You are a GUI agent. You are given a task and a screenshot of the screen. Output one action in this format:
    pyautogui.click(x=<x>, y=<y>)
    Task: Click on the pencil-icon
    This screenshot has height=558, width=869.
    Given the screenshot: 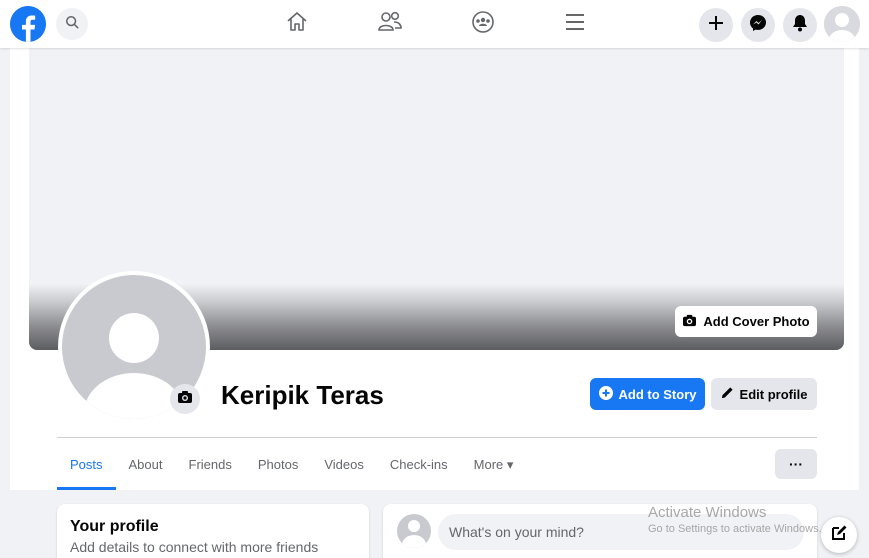 What is the action you would take?
    pyautogui.click(x=727, y=394)
    